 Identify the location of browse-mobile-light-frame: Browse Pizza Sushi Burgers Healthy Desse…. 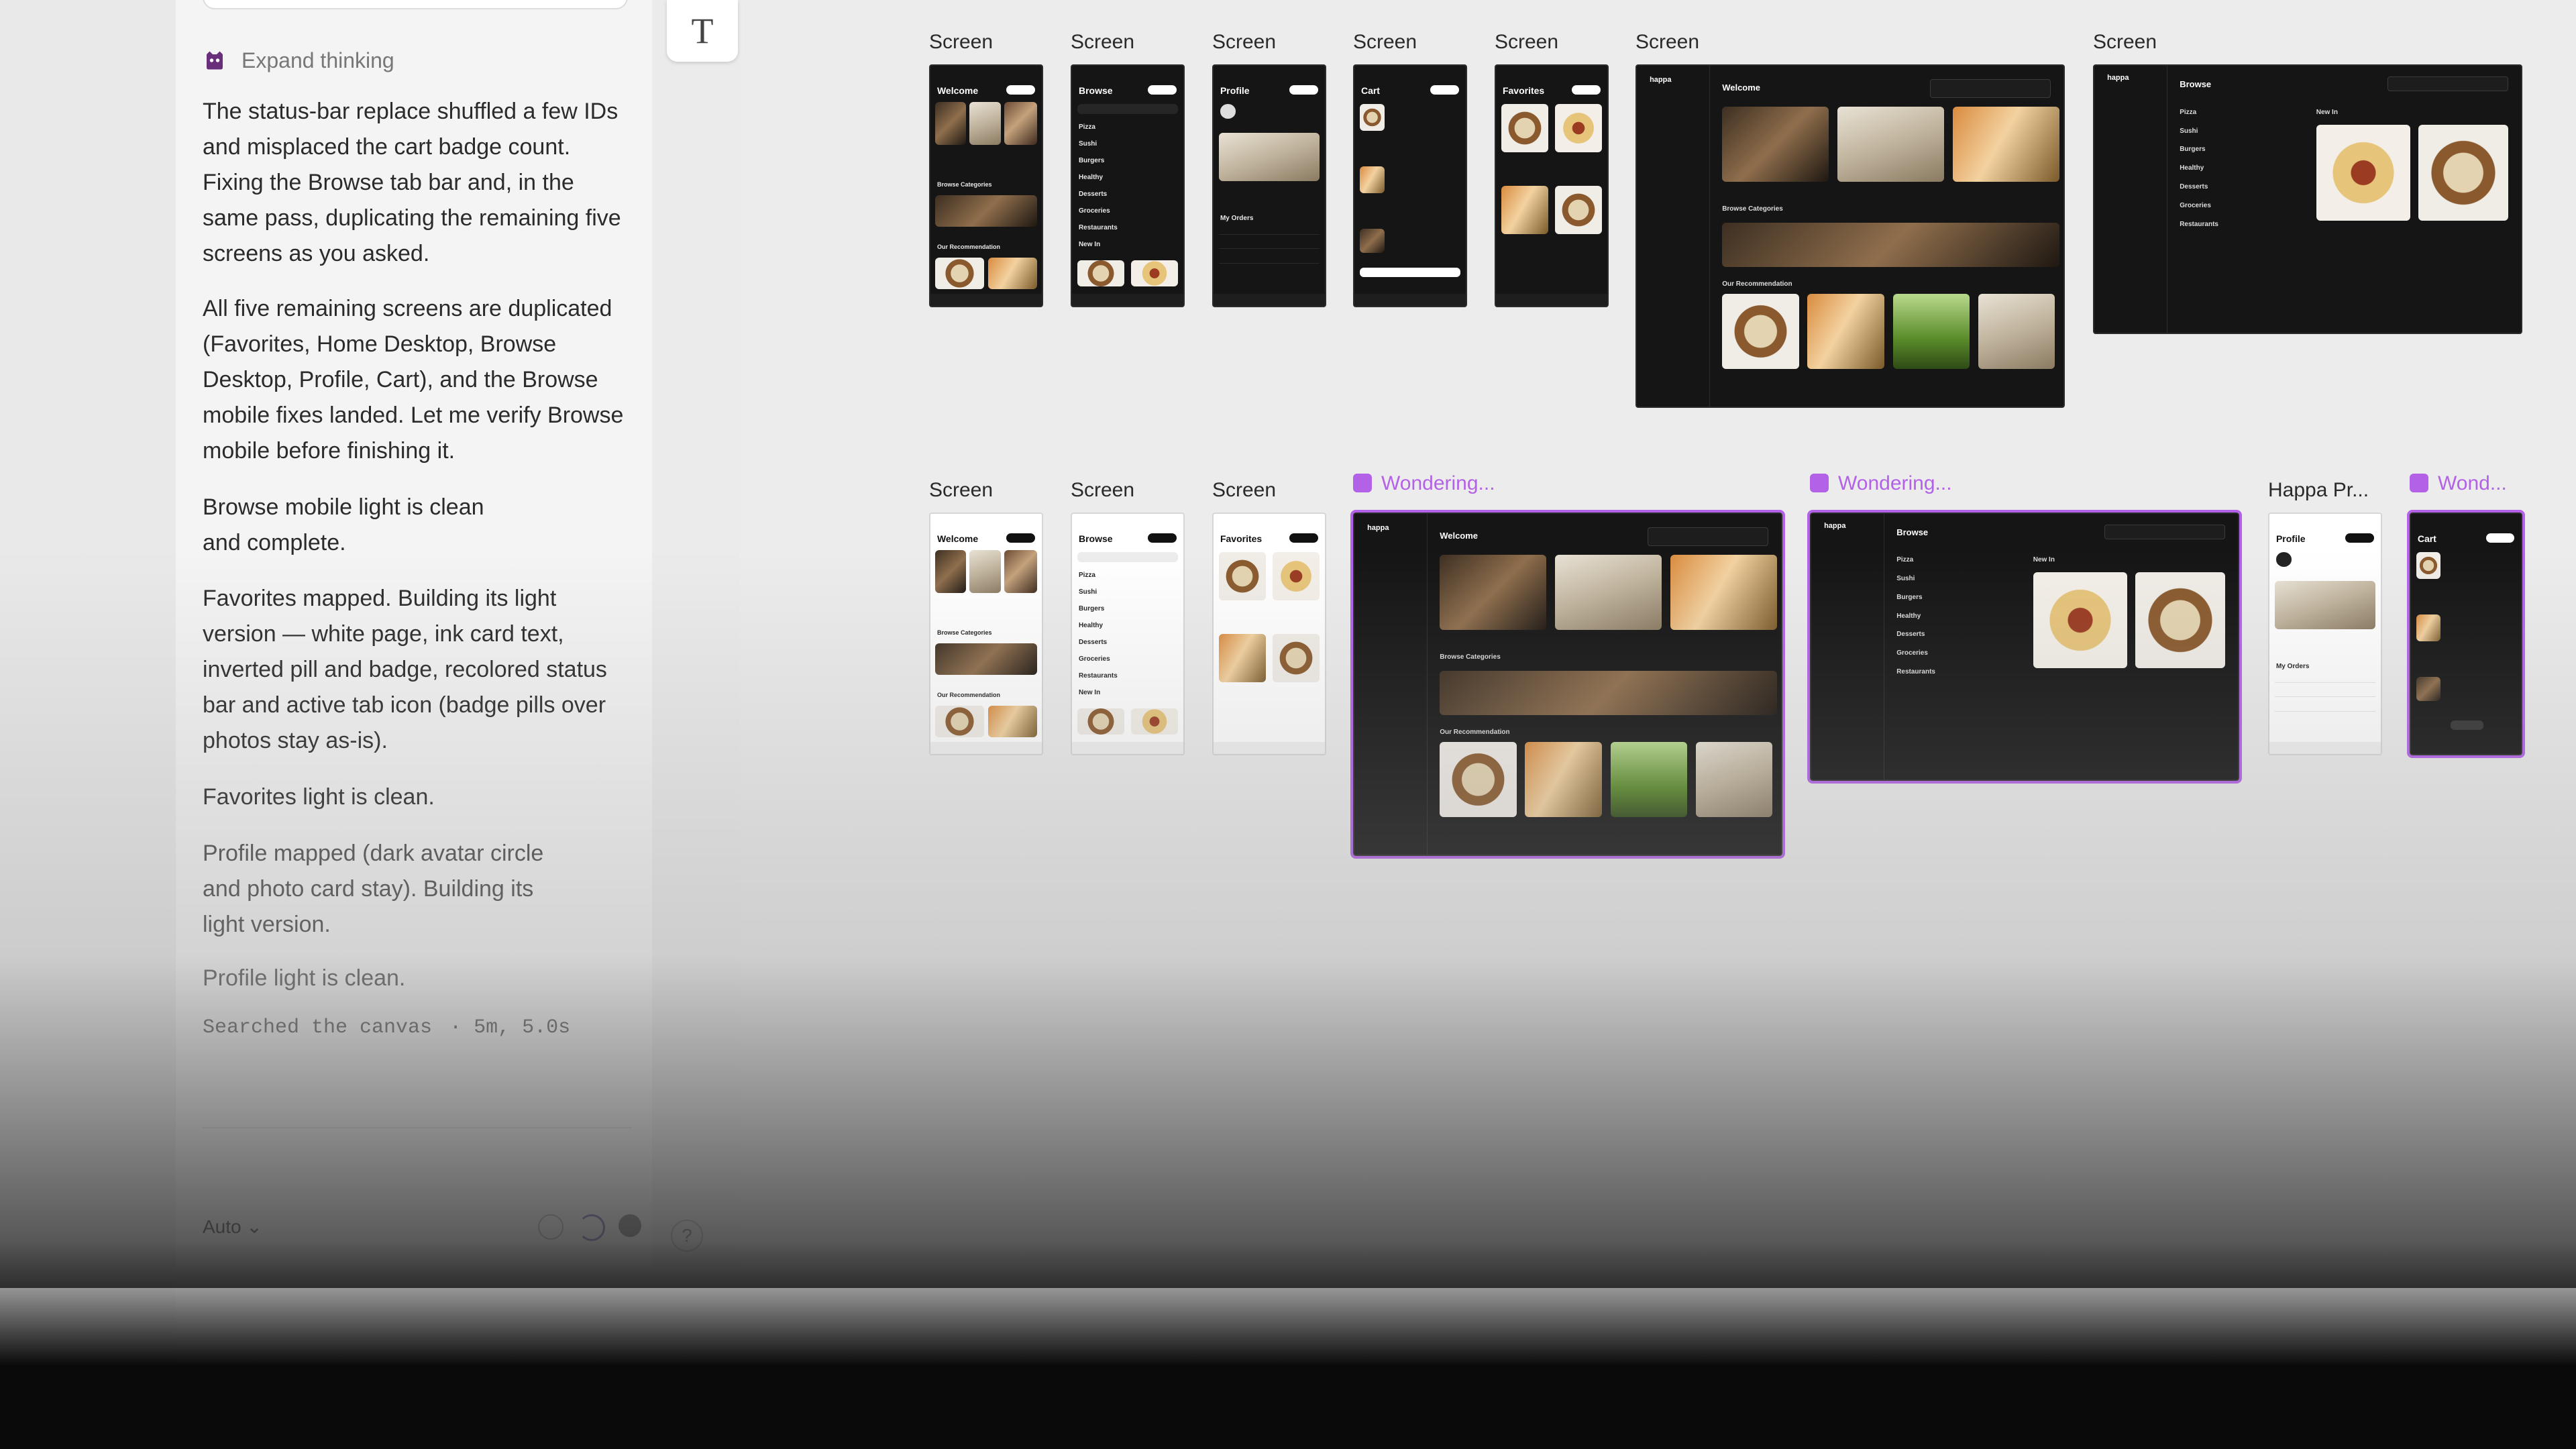
(1128, 634).